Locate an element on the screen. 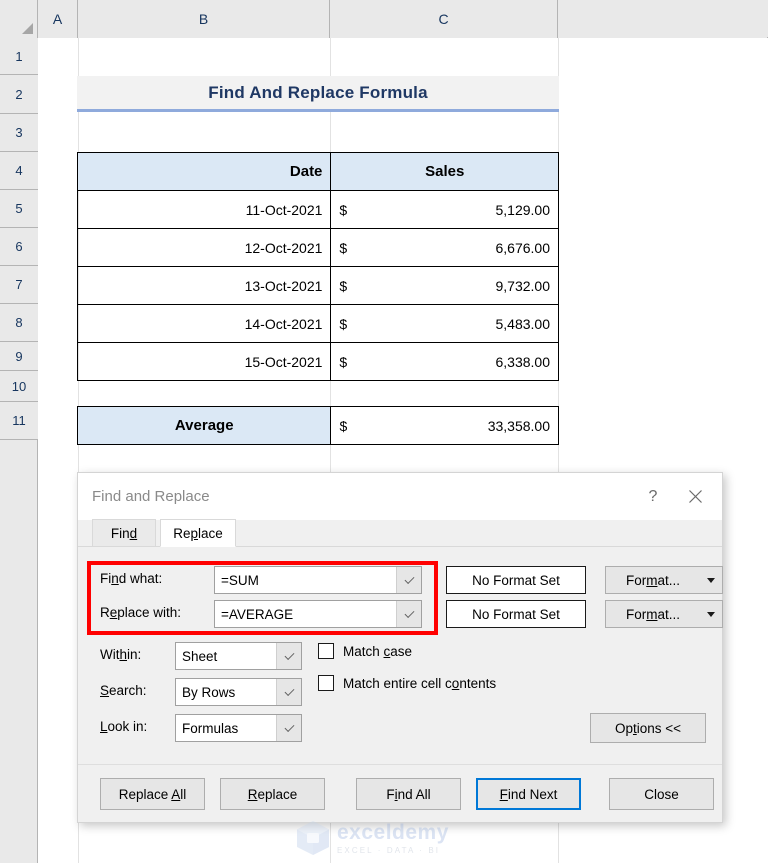  table-row: 11-Oct-2021 $ 5,129.00 is located at coordinates (317, 209).